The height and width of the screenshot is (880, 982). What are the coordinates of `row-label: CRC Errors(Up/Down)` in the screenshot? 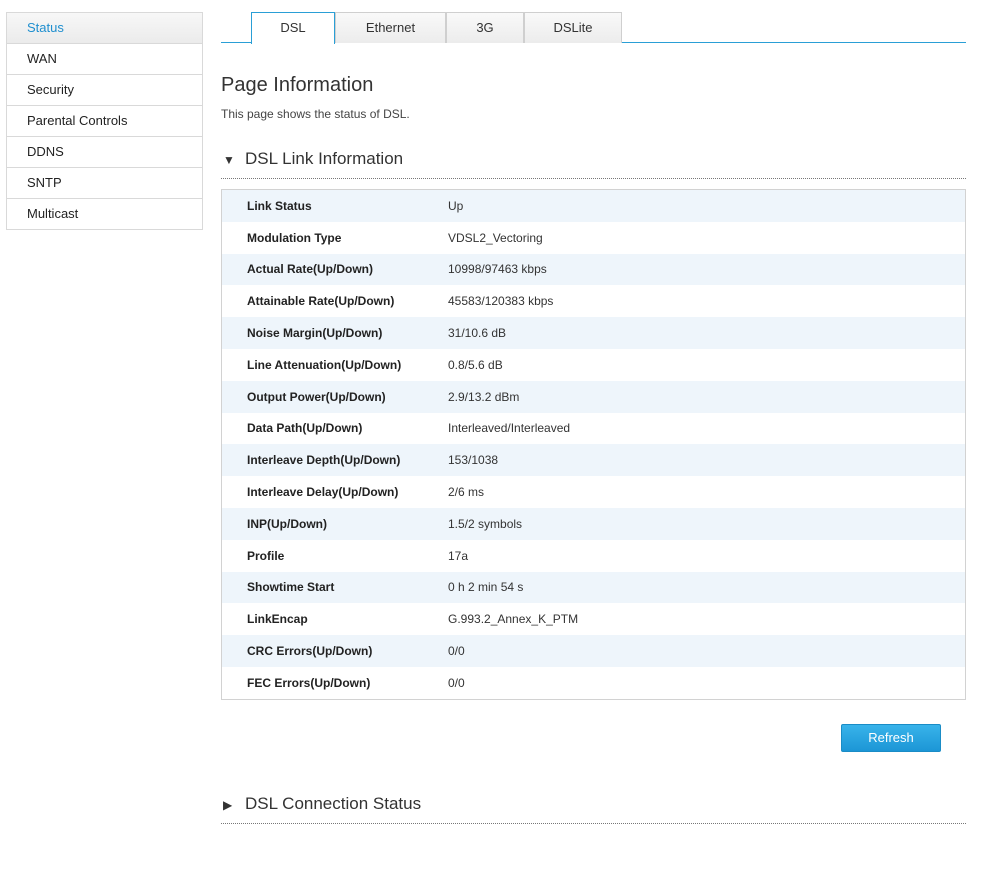 It's located at (310, 651).